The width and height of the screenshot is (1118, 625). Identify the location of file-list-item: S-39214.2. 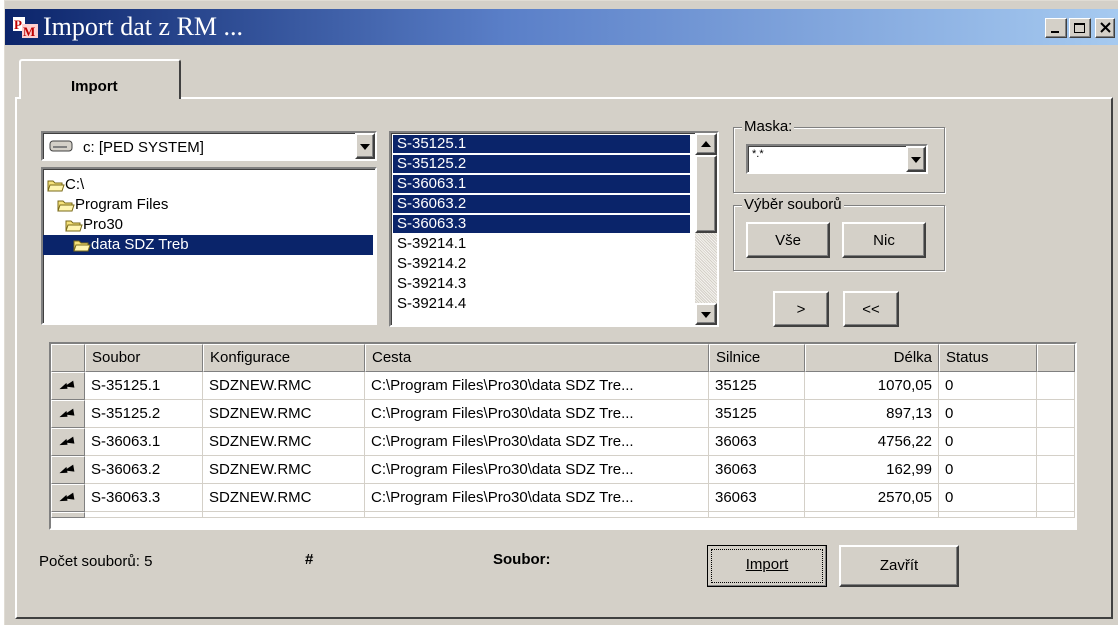
(541, 264).